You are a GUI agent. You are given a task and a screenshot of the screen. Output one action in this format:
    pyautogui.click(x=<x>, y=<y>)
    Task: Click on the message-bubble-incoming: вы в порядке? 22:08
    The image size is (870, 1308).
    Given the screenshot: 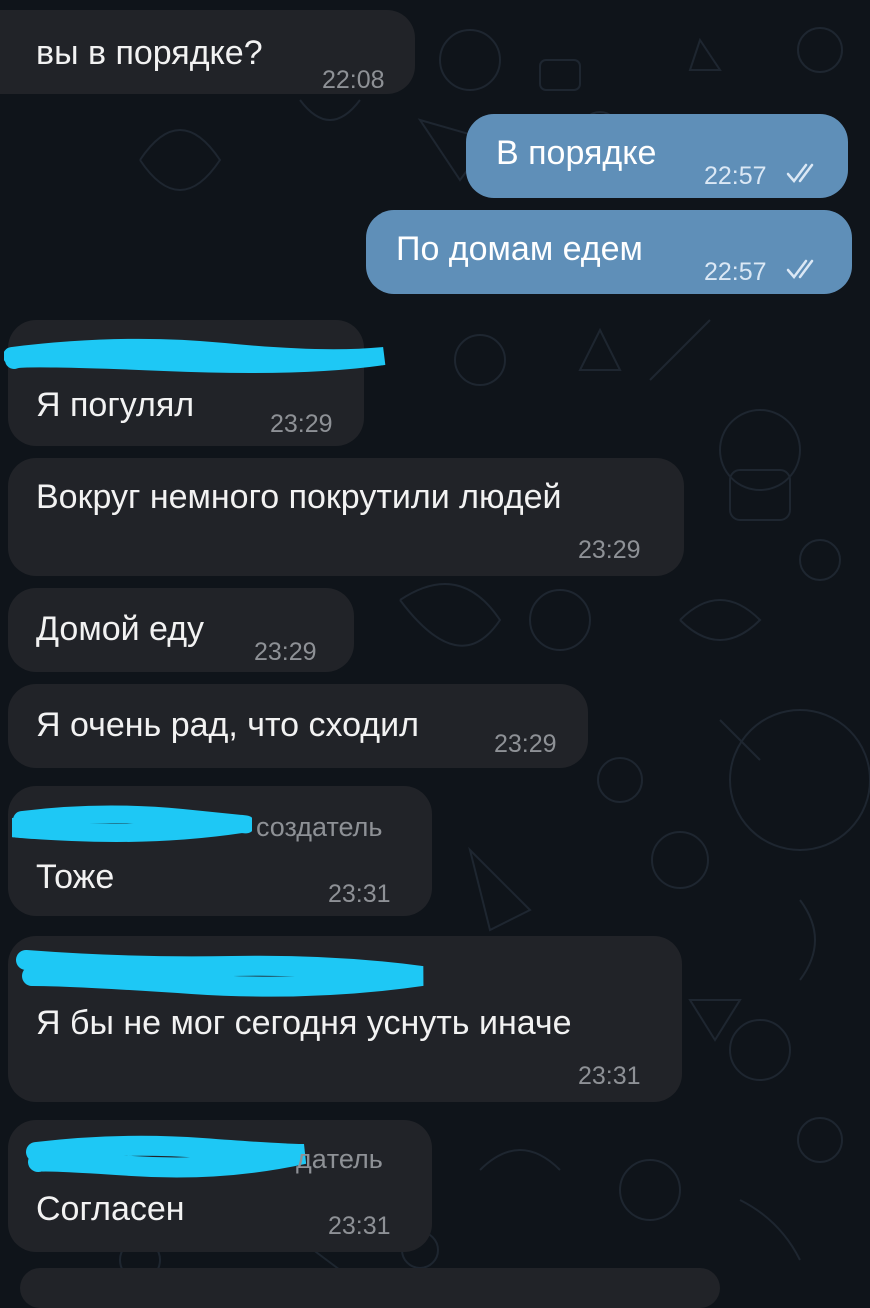 What is the action you would take?
    pyautogui.click(x=207, y=52)
    